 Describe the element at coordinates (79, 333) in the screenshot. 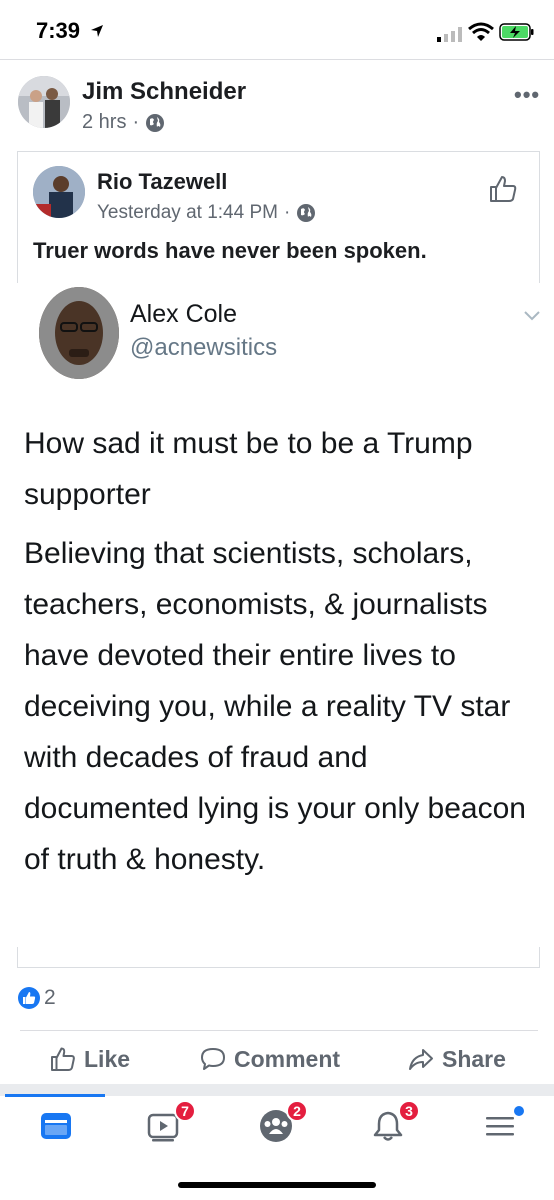

I see `tweet-author-avatar` at that location.